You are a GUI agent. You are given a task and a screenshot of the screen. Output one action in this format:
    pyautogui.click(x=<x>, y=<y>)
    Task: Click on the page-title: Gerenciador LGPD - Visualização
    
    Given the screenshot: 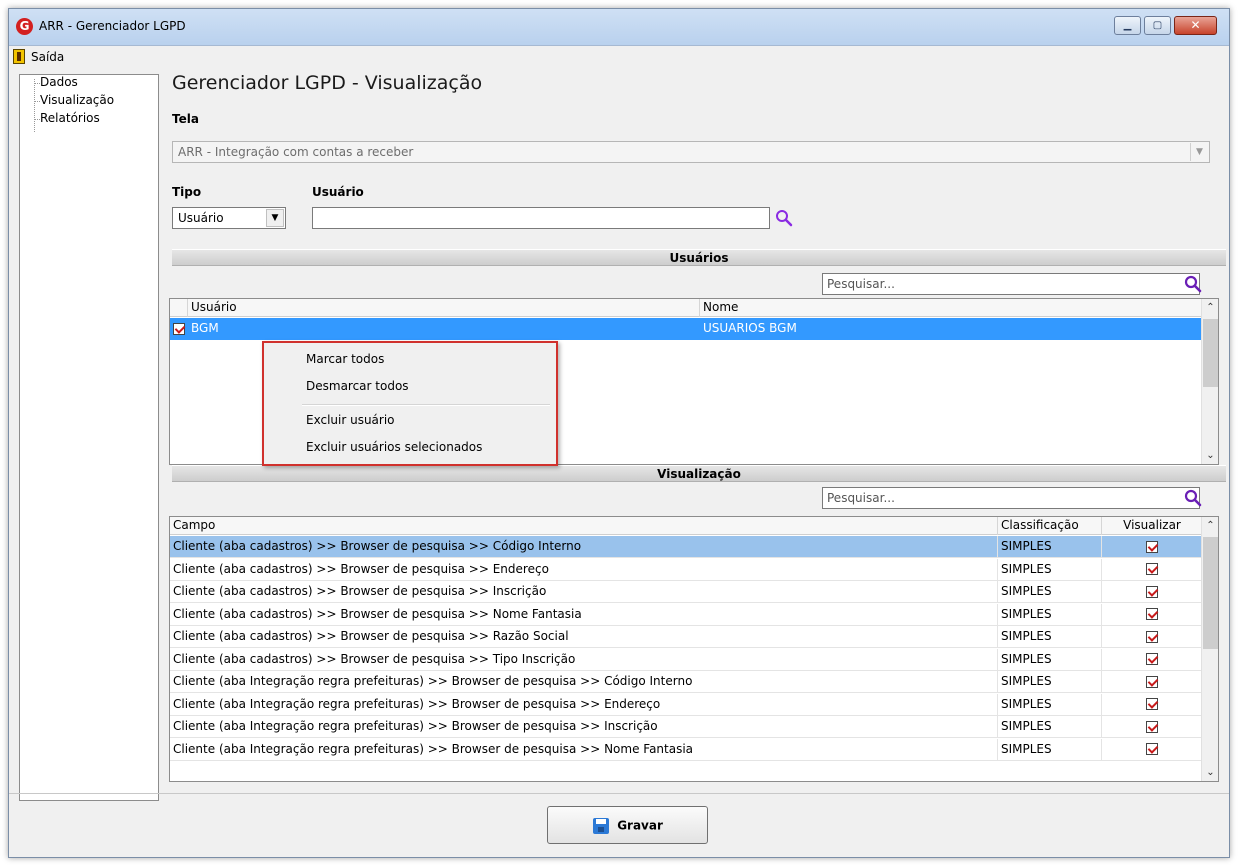 What is the action you would take?
    pyautogui.click(x=327, y=83)
    